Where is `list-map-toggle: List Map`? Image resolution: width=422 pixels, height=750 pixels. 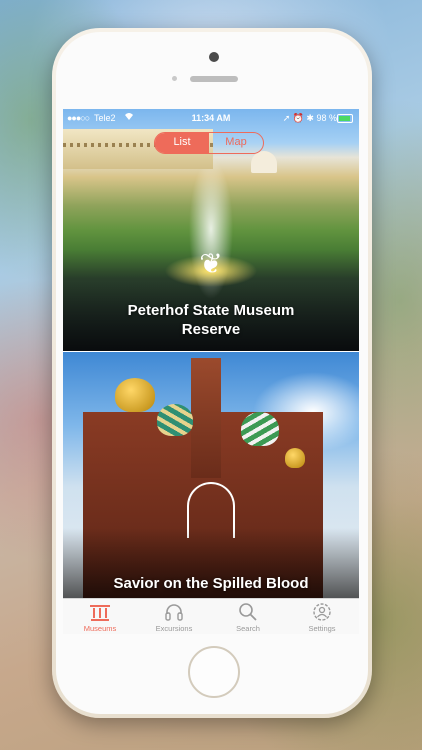 list-map-toggle: List Map is located at coordinates (209, 143).